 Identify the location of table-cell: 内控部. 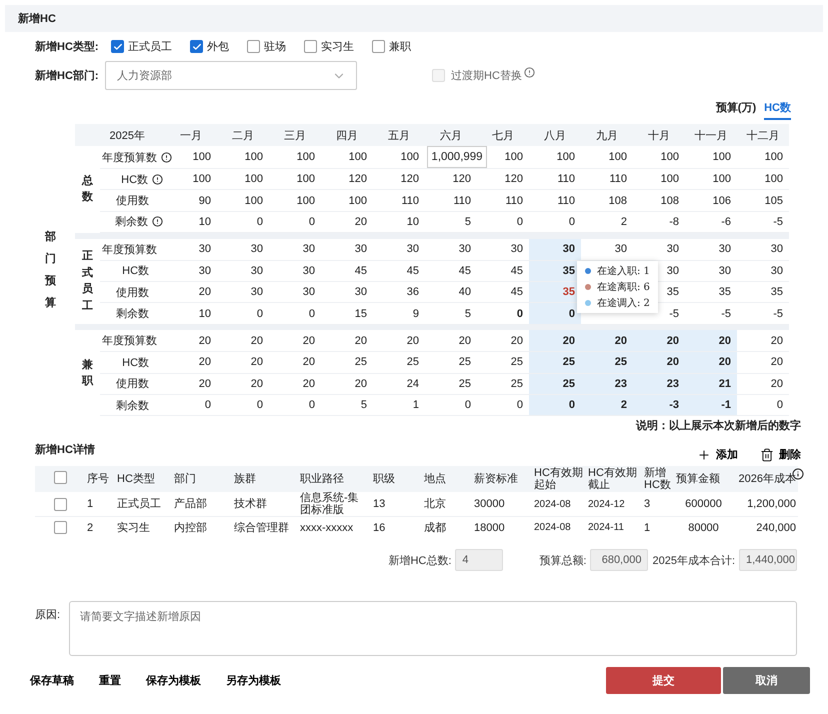
(202, 527).